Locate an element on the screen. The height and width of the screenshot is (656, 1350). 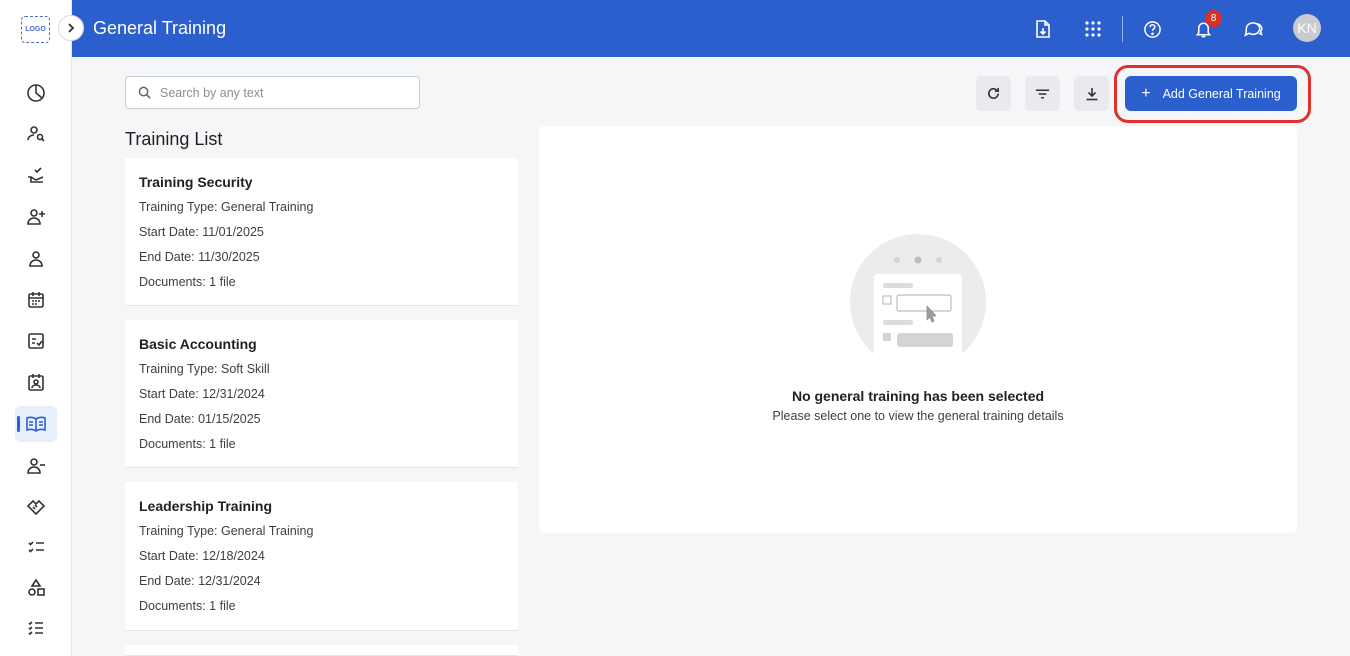
training-type: Training Type: Soft Skill is located at coordinates (204, 369).